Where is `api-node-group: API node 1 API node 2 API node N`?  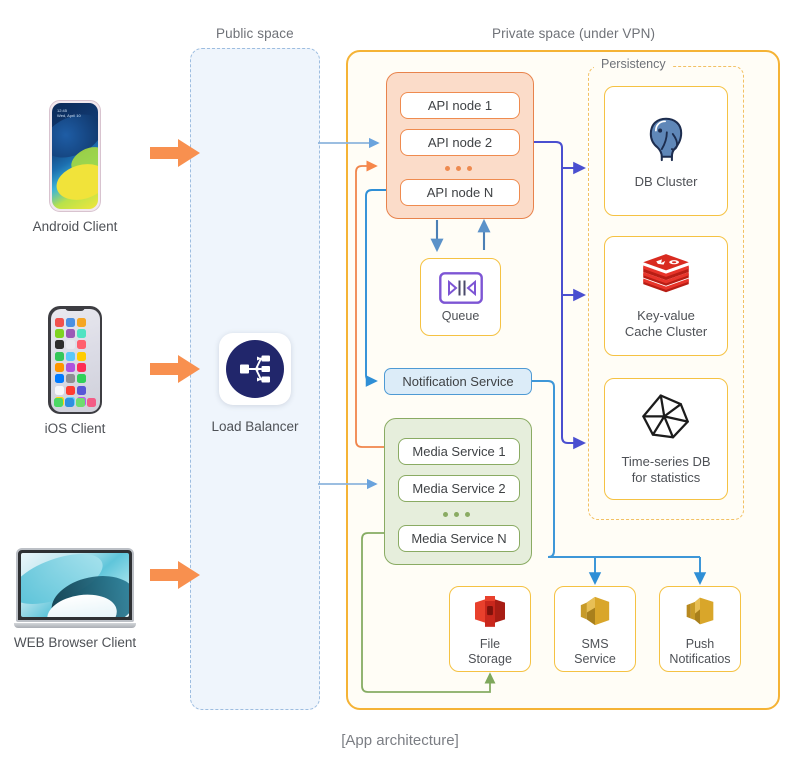 api-node-group: API node 1 API node 2 API node N is located at coordinates (460, 145).